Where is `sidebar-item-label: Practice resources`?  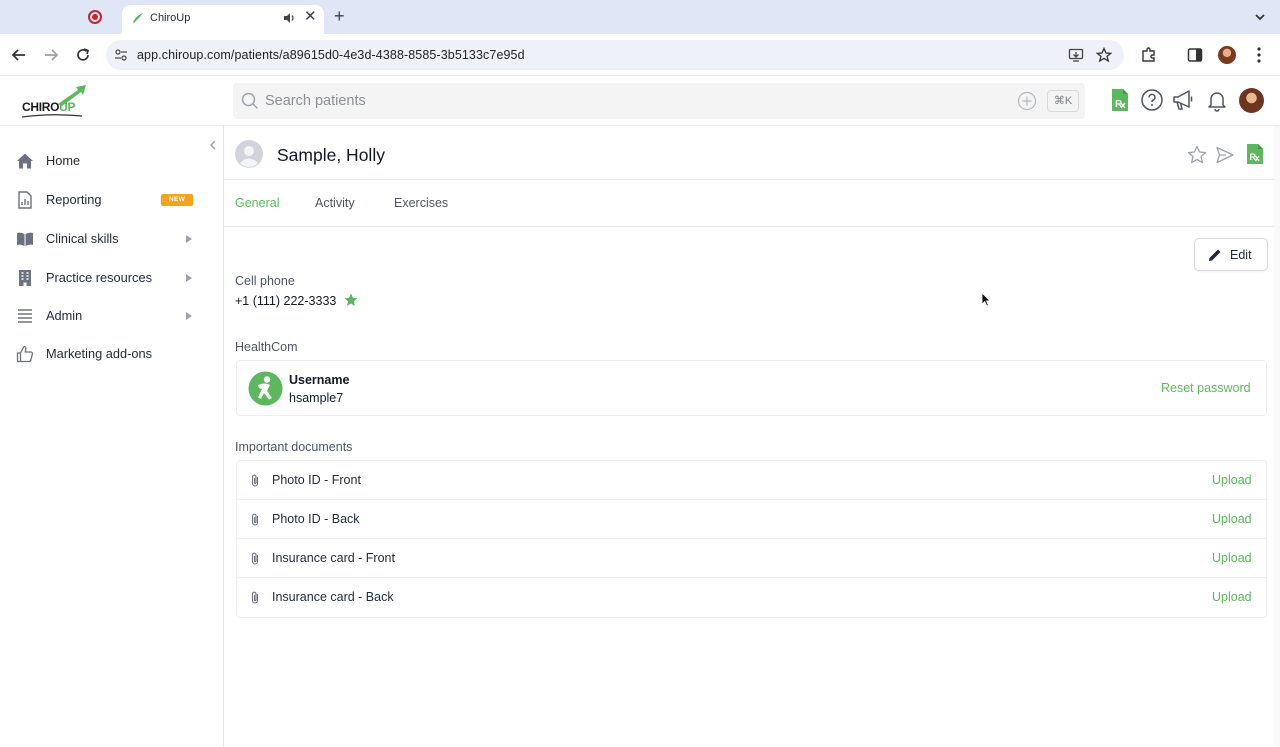 sidebar-item-label: Practice resources is located at coordinates (99, 277).